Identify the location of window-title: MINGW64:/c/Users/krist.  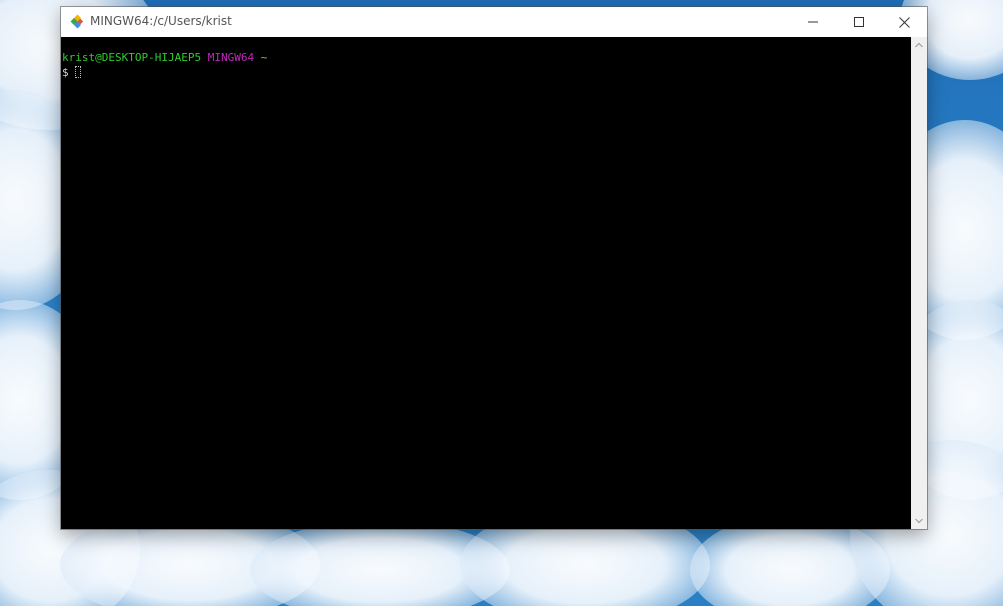
(161, 21).